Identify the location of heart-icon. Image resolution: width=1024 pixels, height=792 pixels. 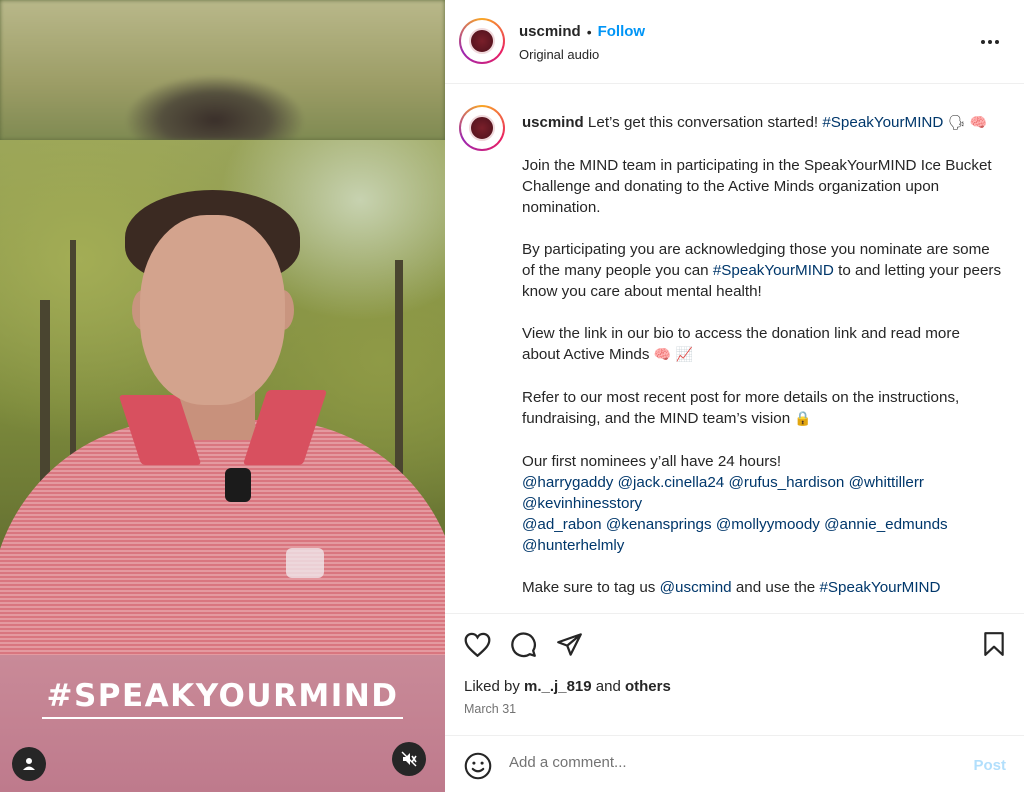
(477, 644).